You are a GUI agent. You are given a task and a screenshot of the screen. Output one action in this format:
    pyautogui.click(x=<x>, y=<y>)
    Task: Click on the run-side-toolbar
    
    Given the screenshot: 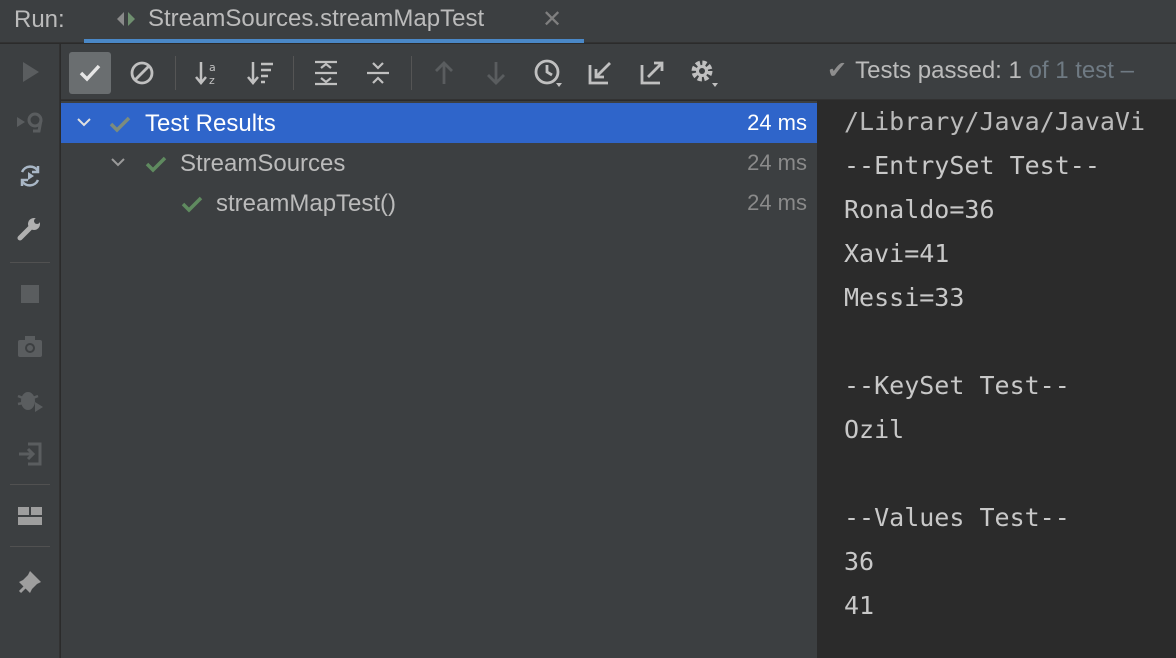 What is the action you would take?
    pyautogui.click(x=30, y=351)
    